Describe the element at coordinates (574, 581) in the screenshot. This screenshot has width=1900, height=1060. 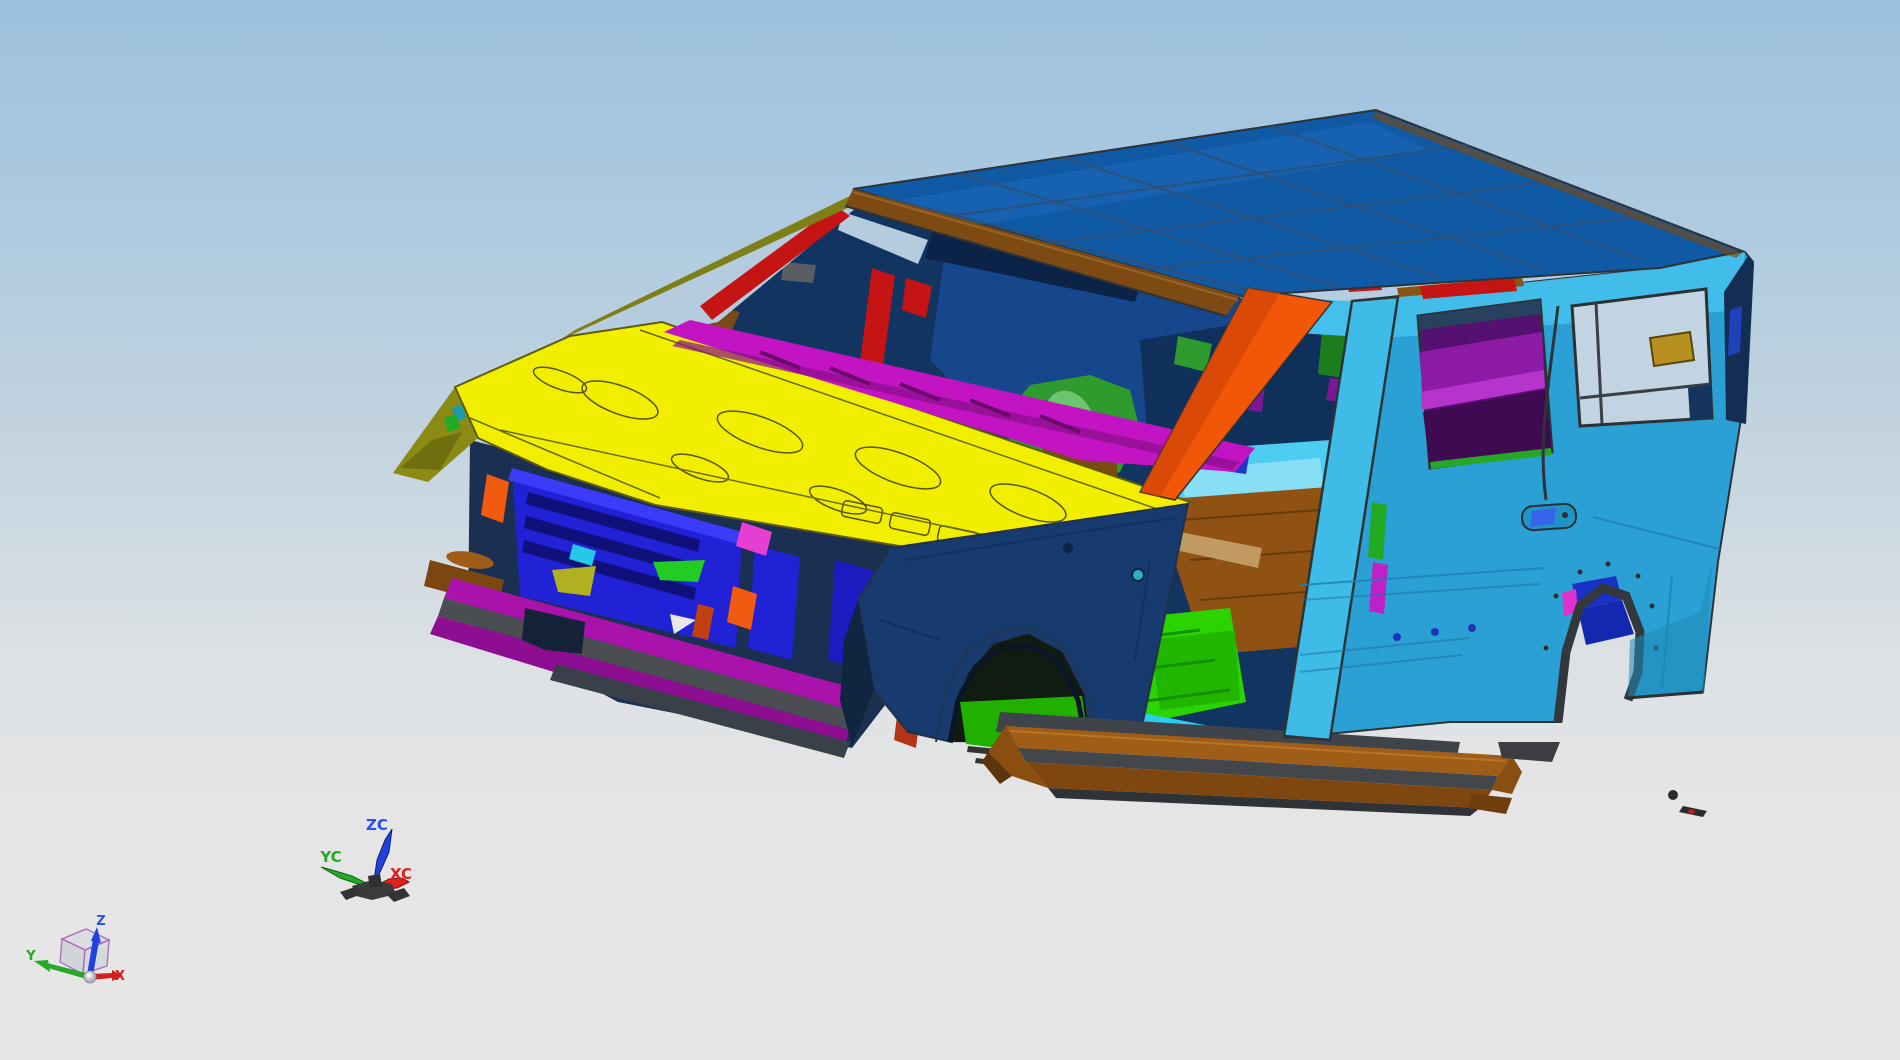
I see `olive-bracket` at that location.